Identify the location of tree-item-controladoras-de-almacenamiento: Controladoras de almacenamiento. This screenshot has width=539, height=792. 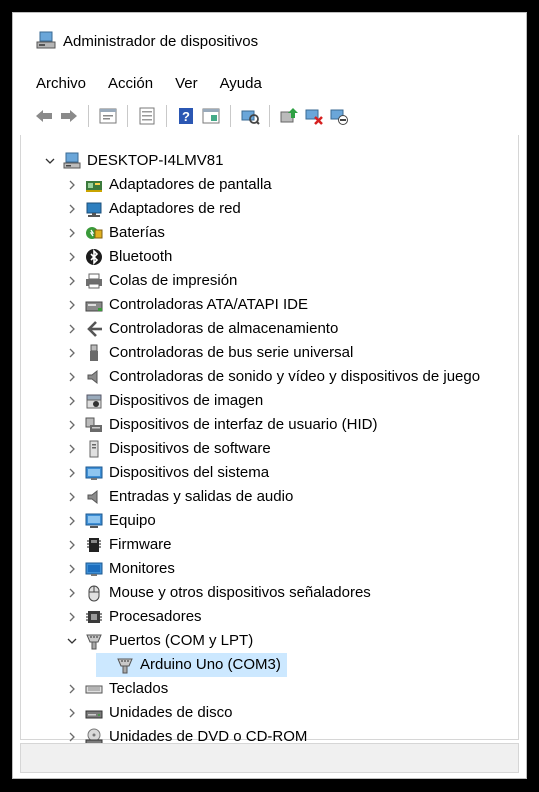
(201, 329).